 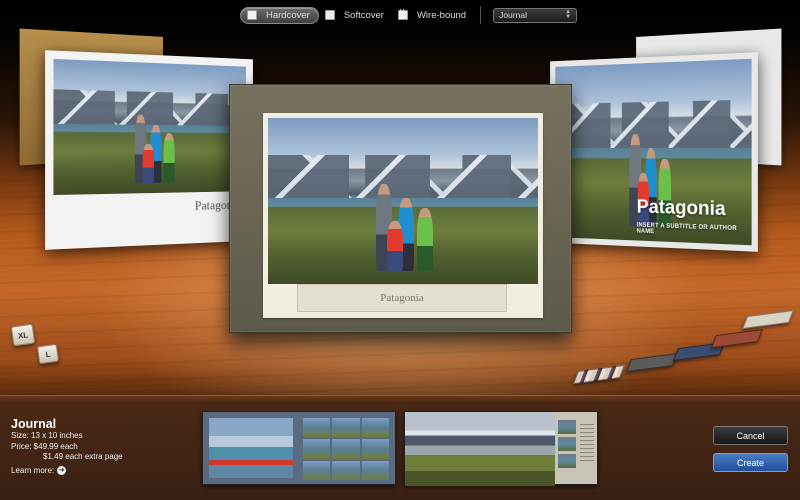 What do you see at coordinates (750, 435) in the screenshot?
I see `cancel-button: Cancel` at bounding box center [750, 435].